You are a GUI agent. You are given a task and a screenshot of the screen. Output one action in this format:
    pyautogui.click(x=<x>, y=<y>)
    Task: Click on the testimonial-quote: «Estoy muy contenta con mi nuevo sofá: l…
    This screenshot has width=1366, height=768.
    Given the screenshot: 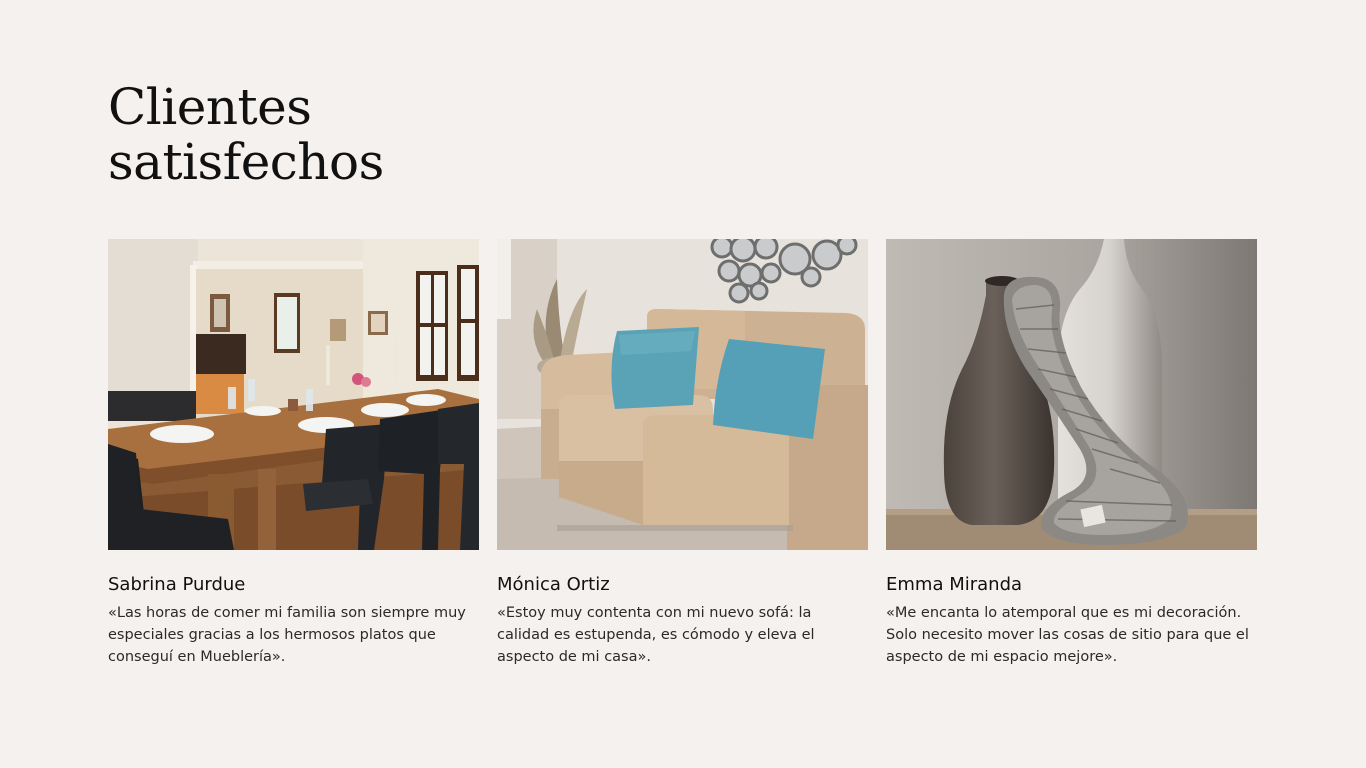 What is the action you would take?
    pyautogui.click(x=656, y=635)
    